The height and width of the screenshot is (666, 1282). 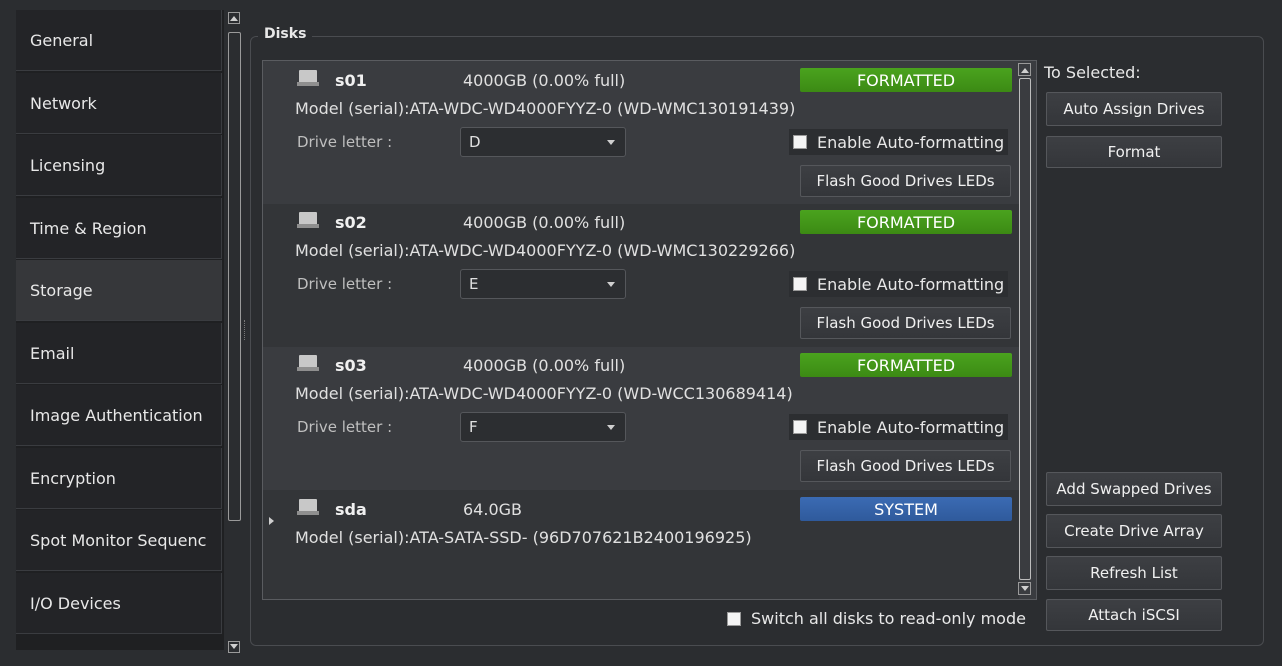 I want to click on disk-list-scroll-thumb, so click(x=1025, y=329).